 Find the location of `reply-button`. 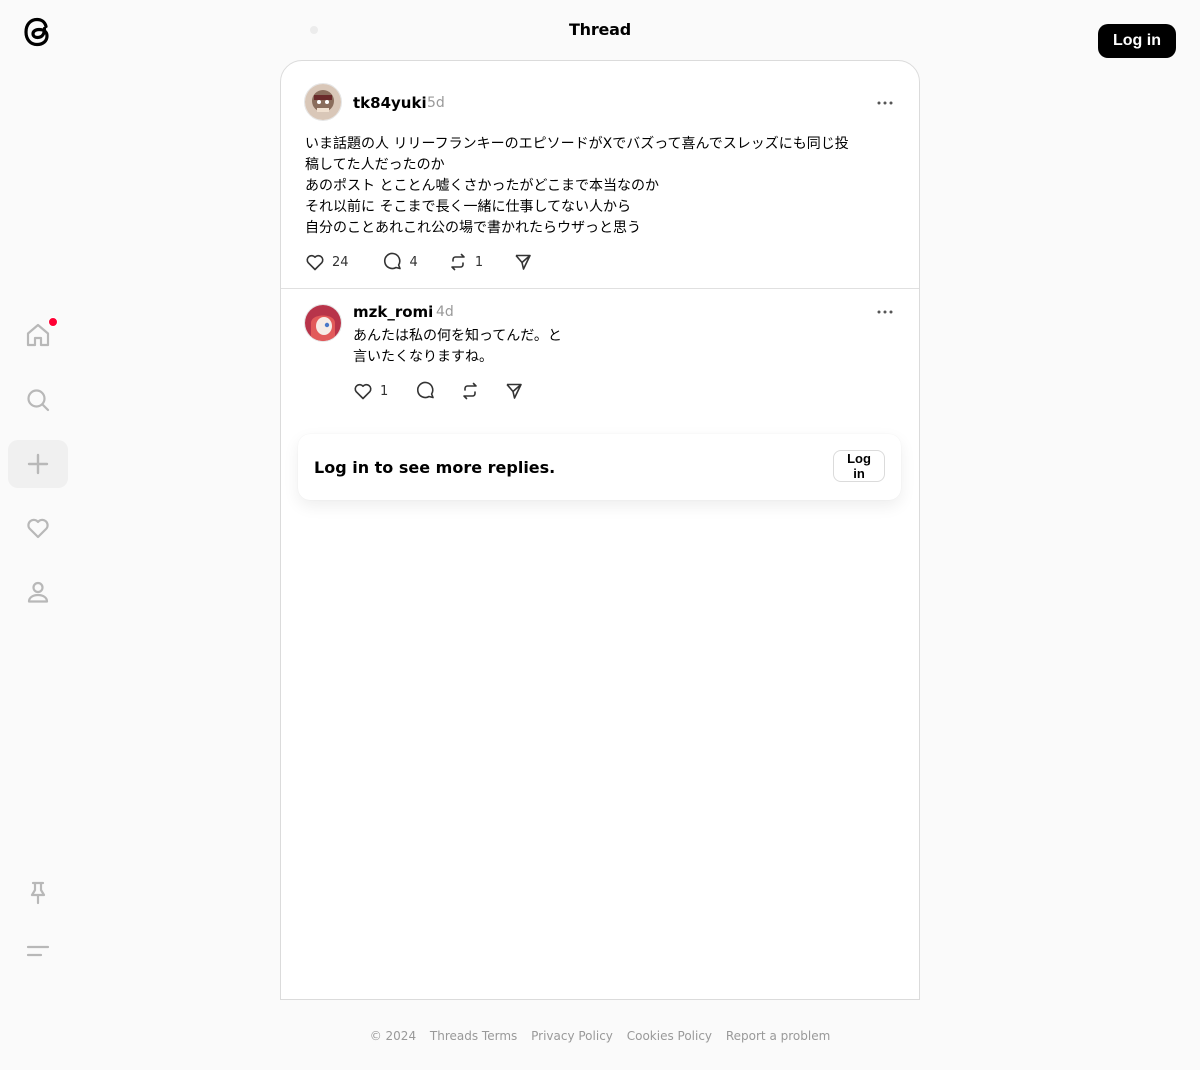

reply-button is located at coordinates (426, 391).